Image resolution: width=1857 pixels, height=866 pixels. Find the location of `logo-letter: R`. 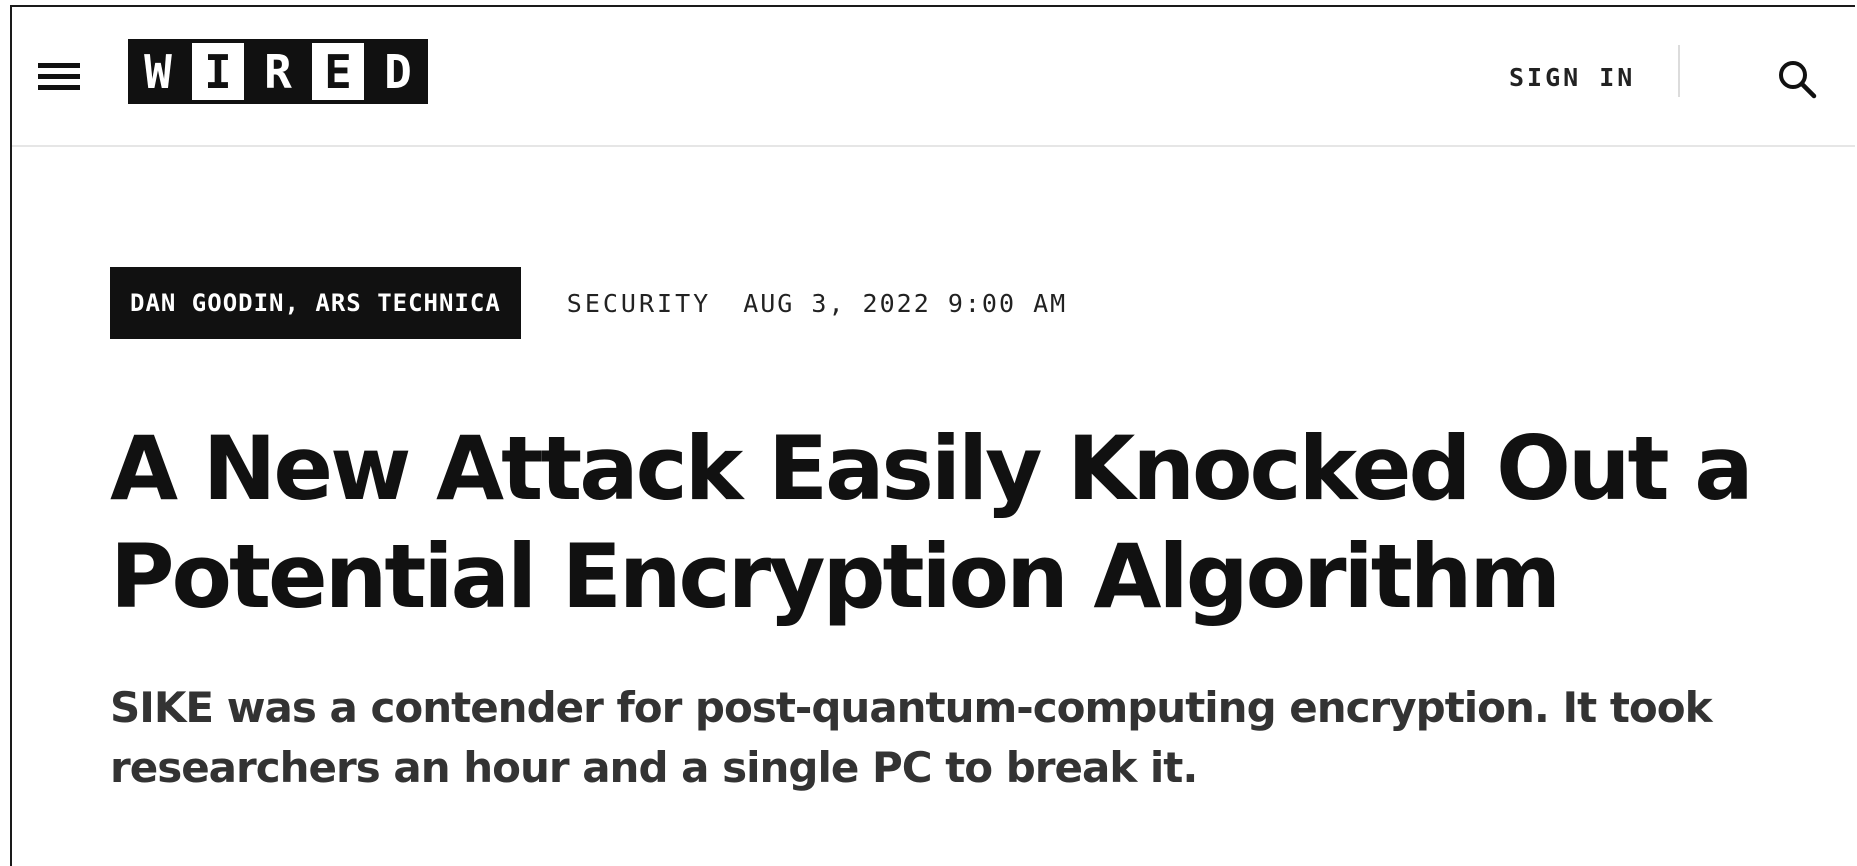

logo-letter: R is located at coordinates (278, 71).